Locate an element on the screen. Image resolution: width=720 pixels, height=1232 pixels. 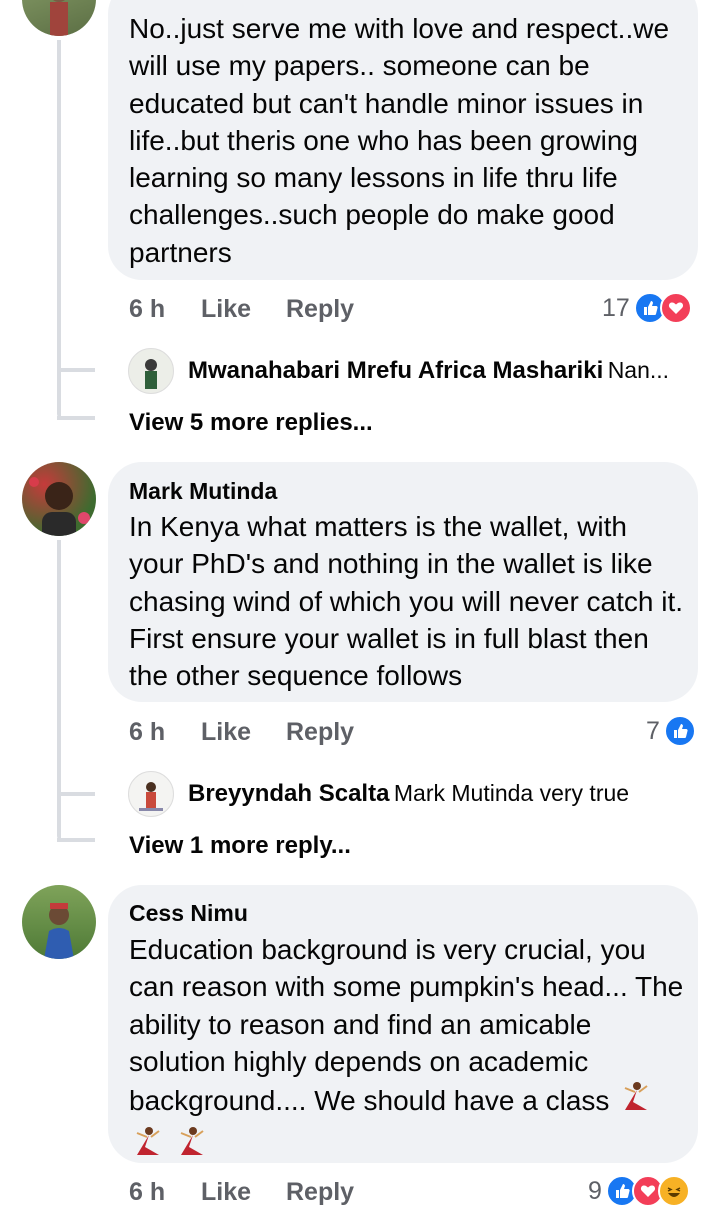
haha-reaction-icon is located at coordinates (673, 1191).